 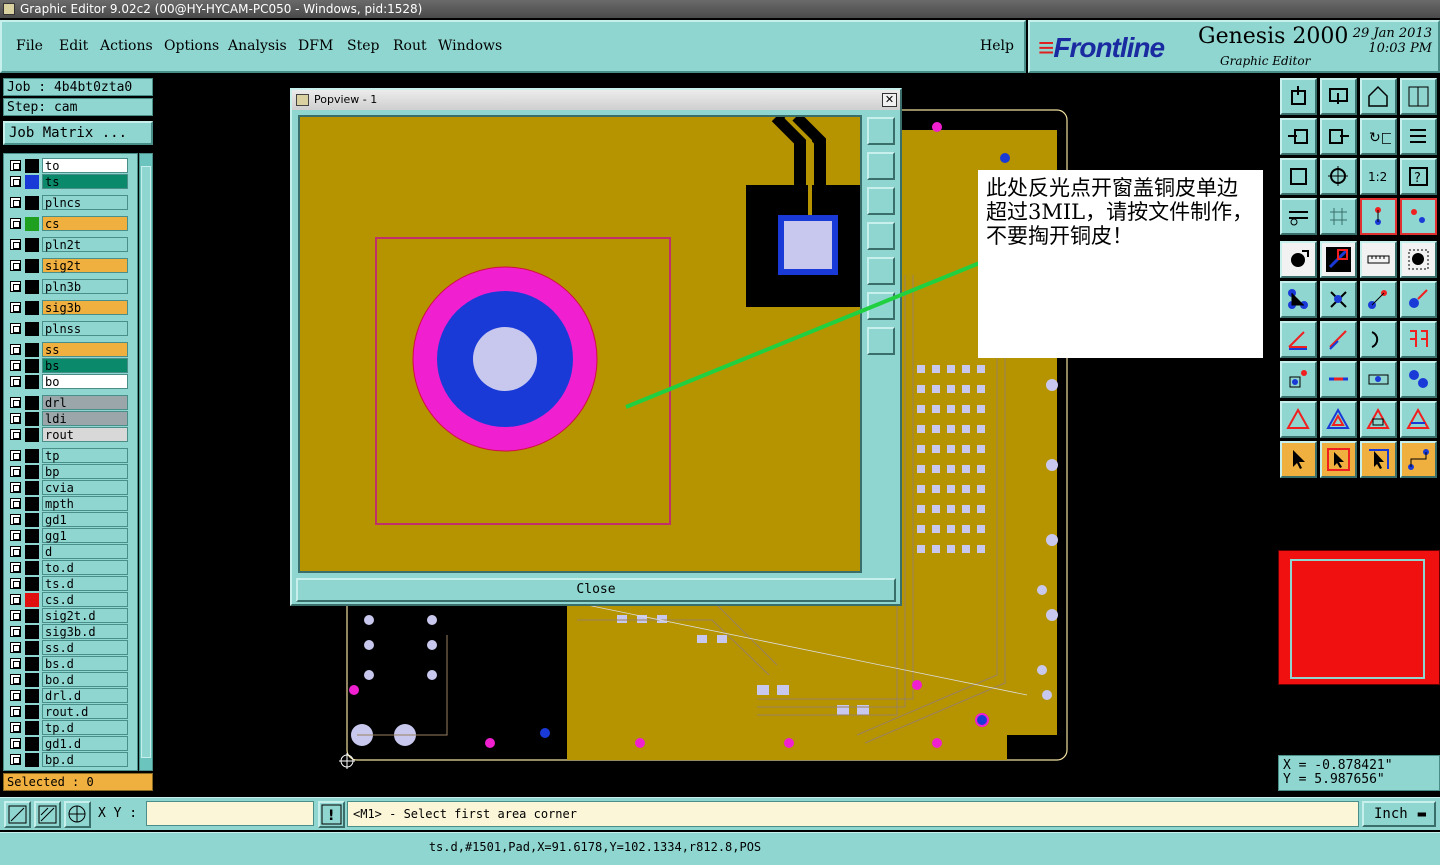 I want to click on dimension-icon, so click(x=1378, y=379).